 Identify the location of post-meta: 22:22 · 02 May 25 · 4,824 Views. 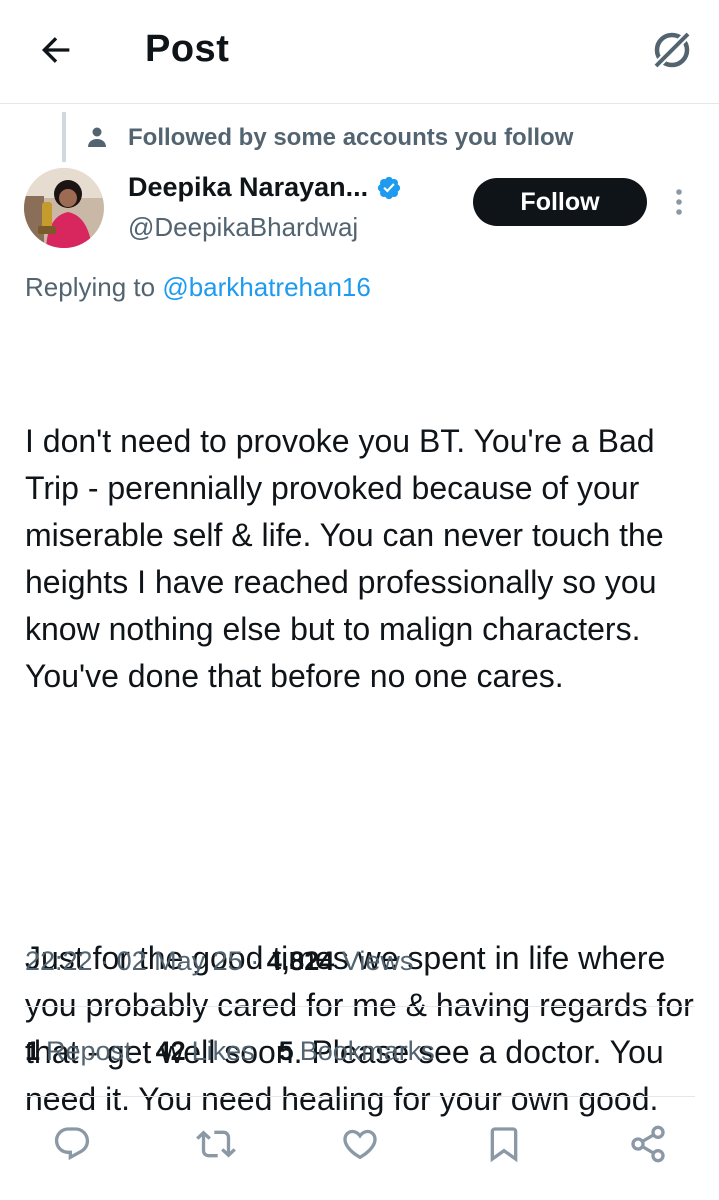
(219, 961).